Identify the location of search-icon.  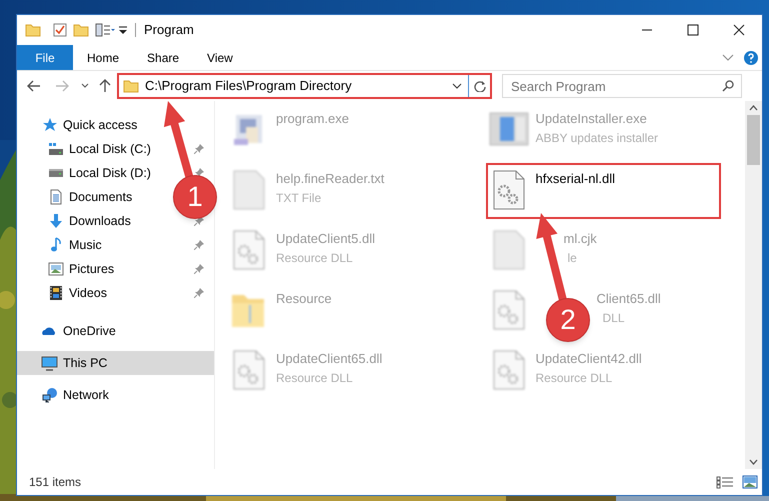
(728, 86).